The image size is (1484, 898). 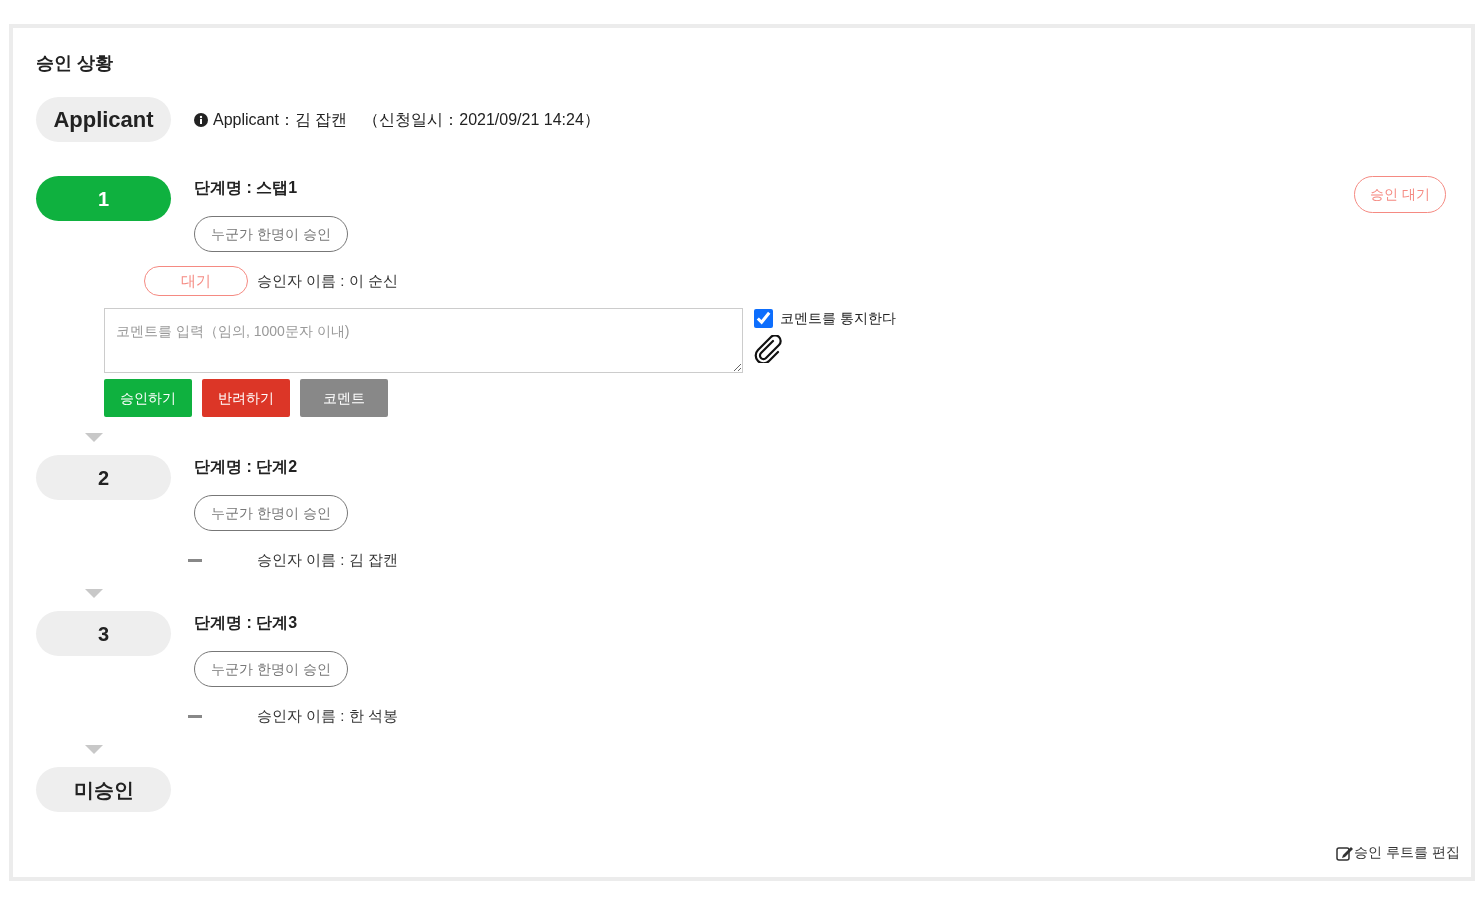 I want to click on approver-name: 승인자 이름 : 한 석봉, so click(x=327, y=715).